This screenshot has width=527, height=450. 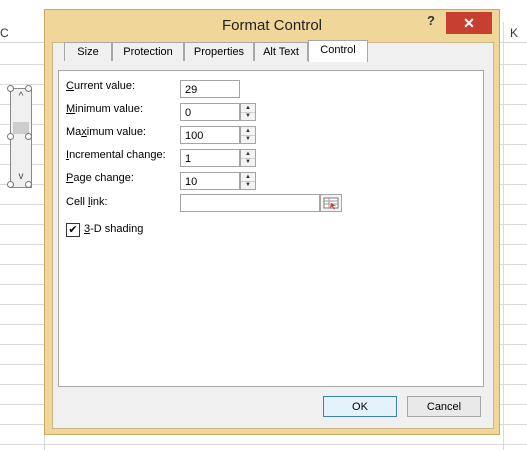 What do you see at coordinates (116, 155) in the screenshot?
I see `incremental-change-label: Incremental change:` at bounding box center [116, 155].